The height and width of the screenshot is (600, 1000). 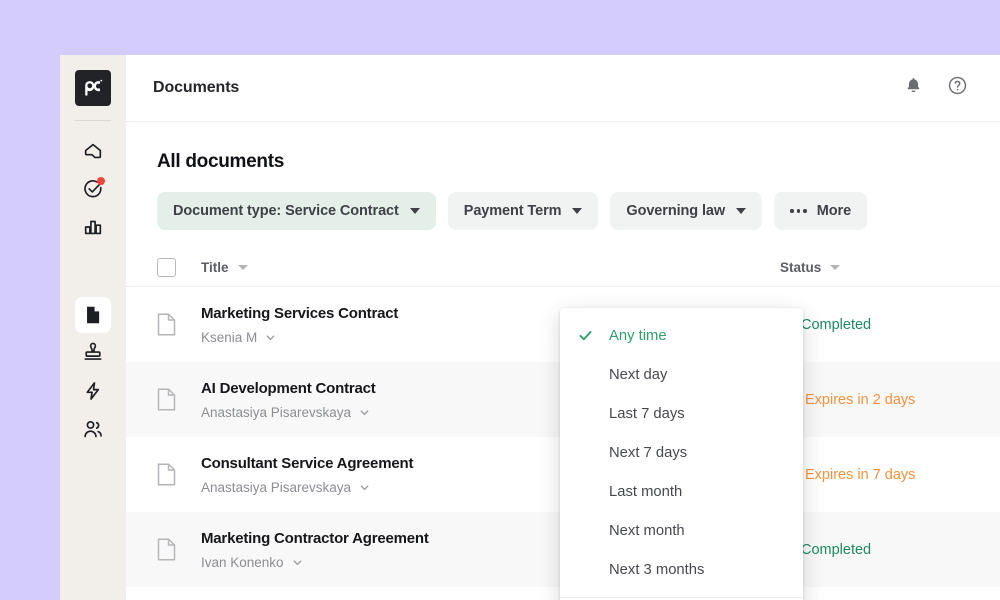 I want to click on document-owner: Ksenia M, so click(x=299, y=337).